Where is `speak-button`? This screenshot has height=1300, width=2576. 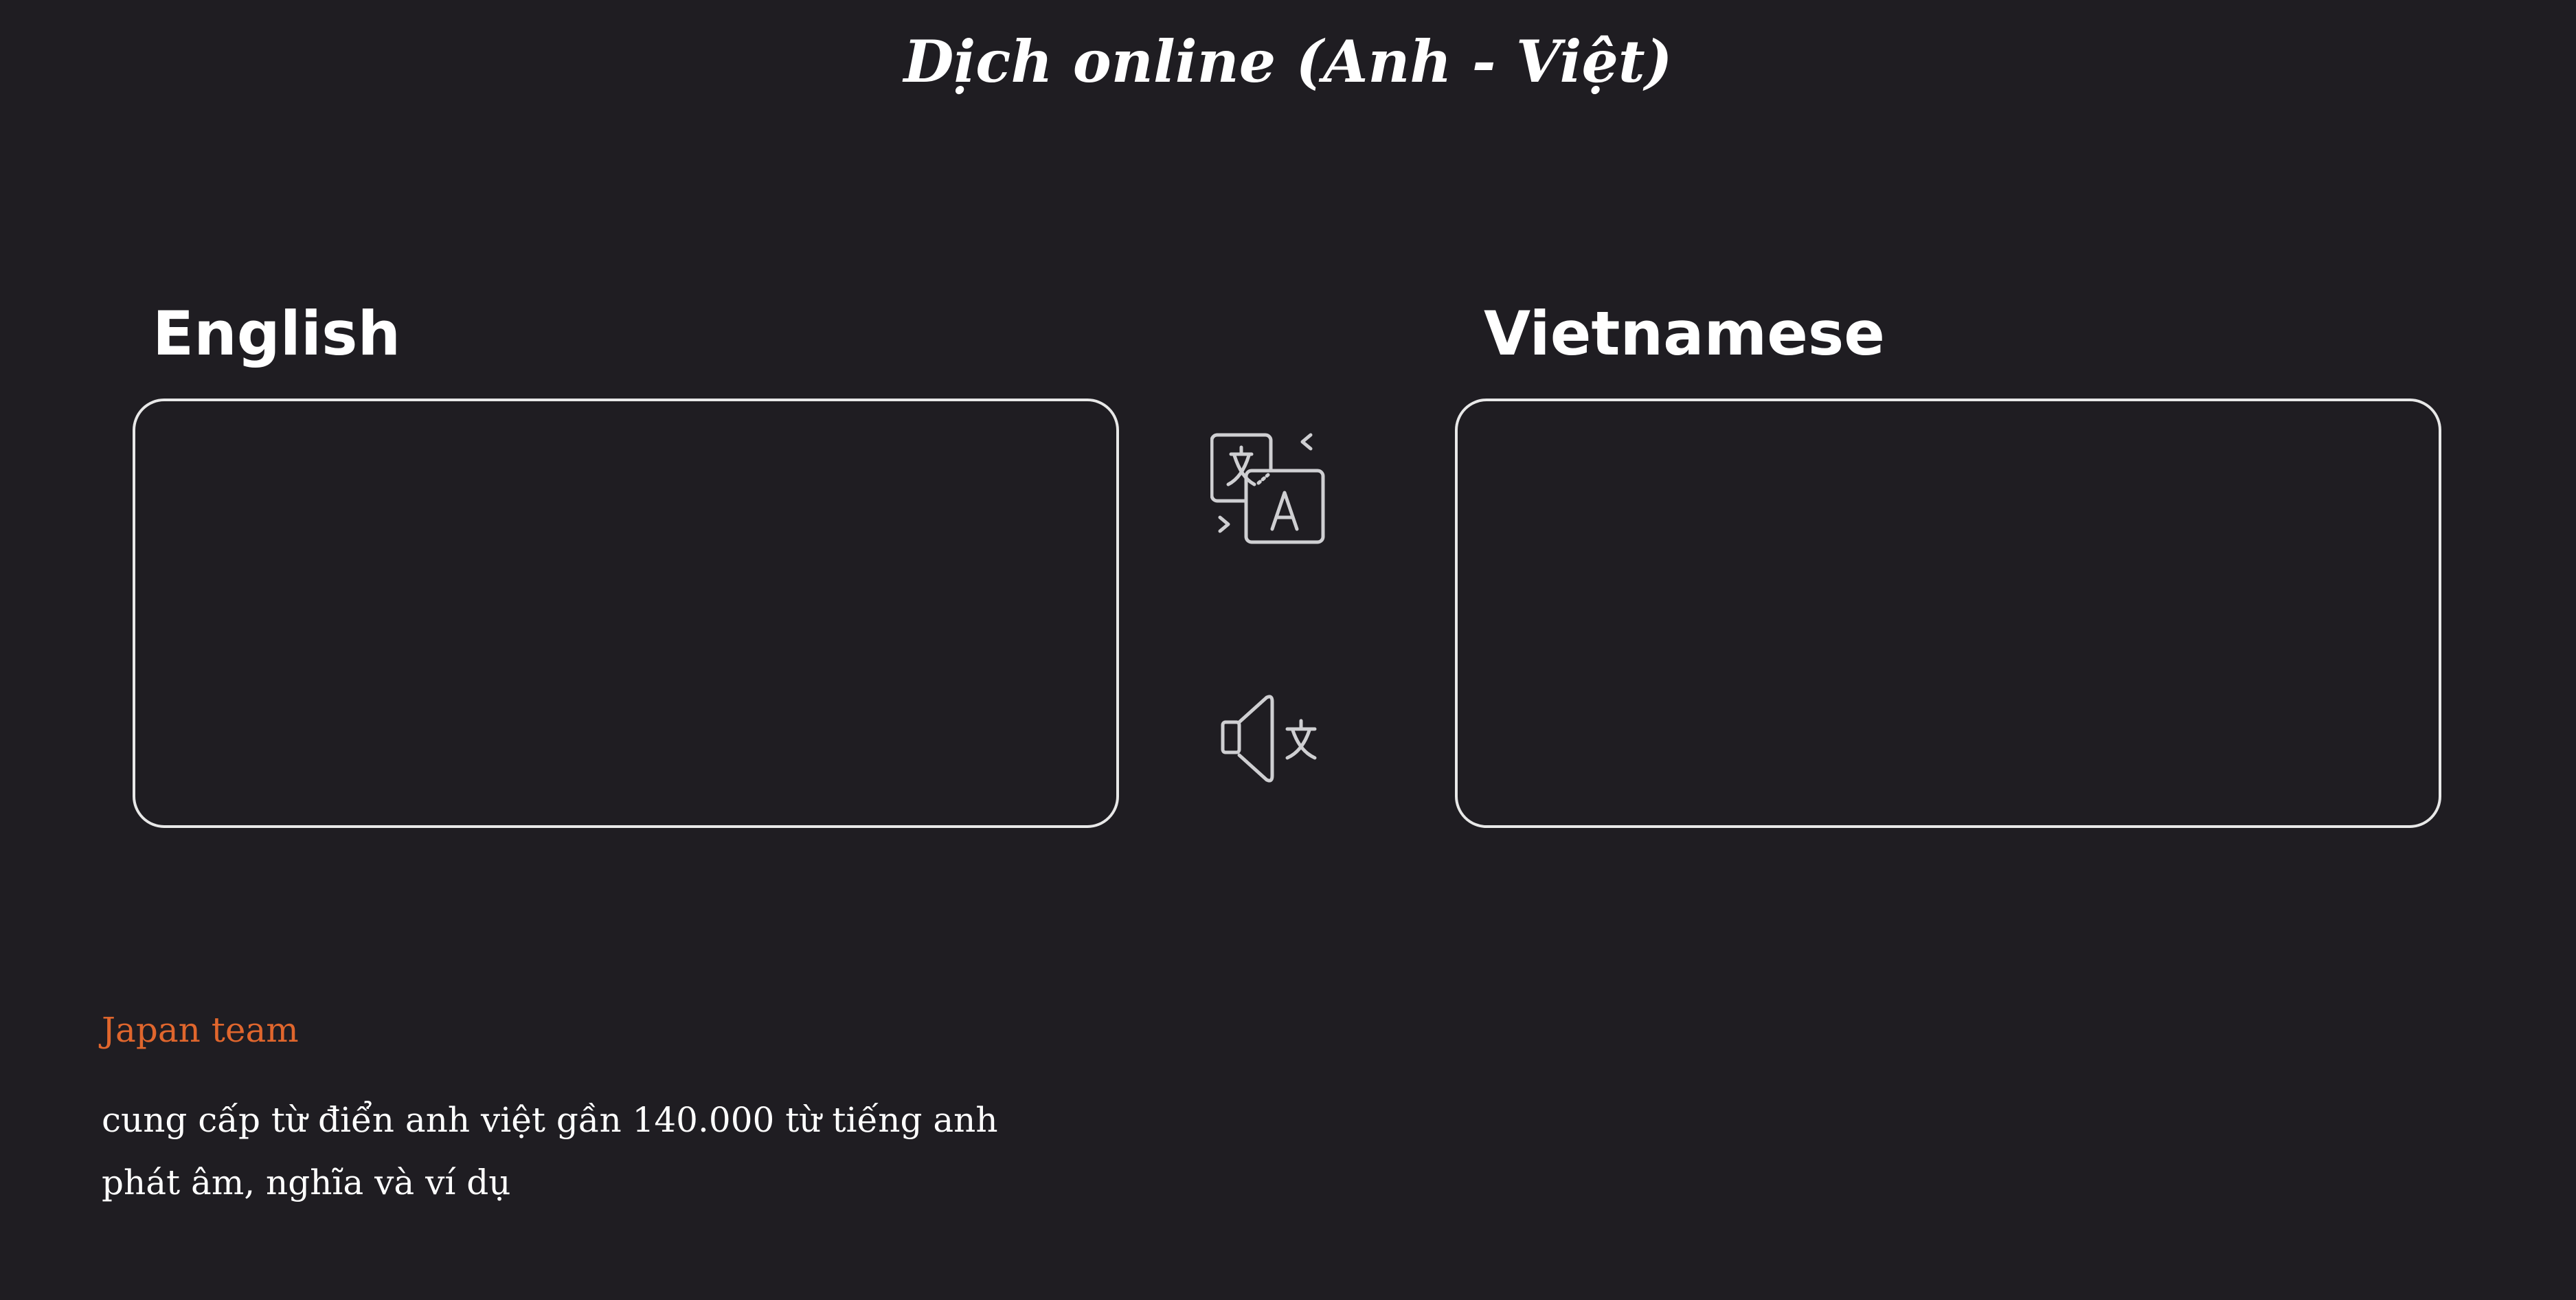
speak-button is located at coordinates (1270, 739).